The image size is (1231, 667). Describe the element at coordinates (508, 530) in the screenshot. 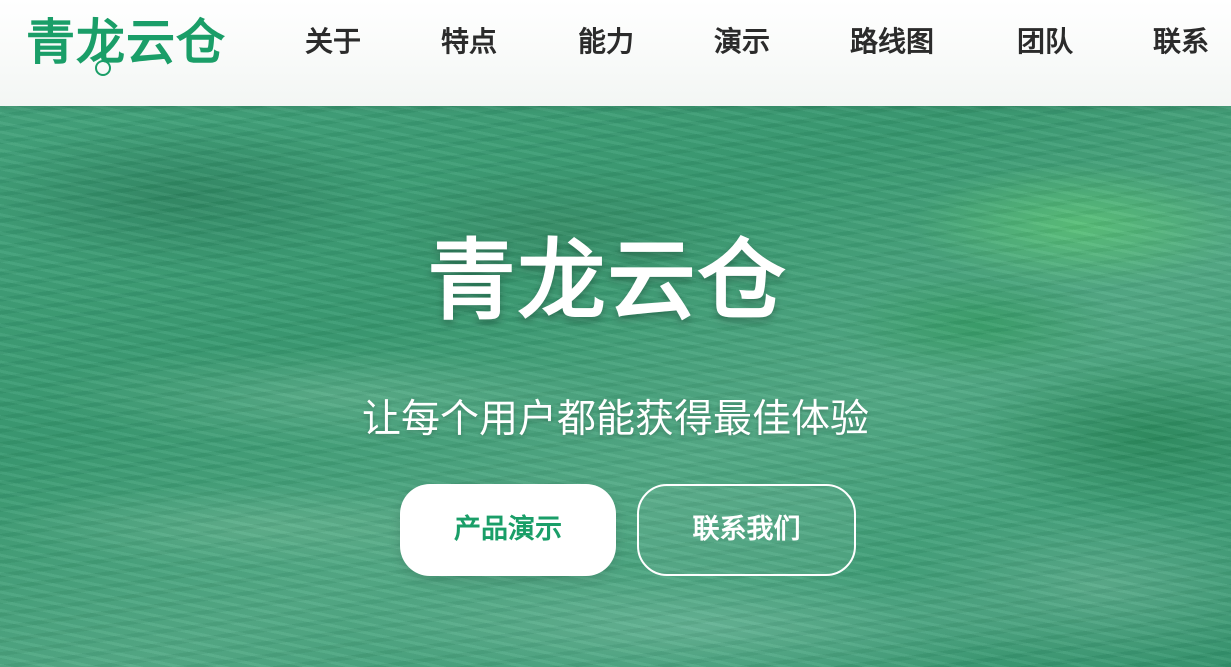

I see `product-demo-button: 产品演示` at that location.